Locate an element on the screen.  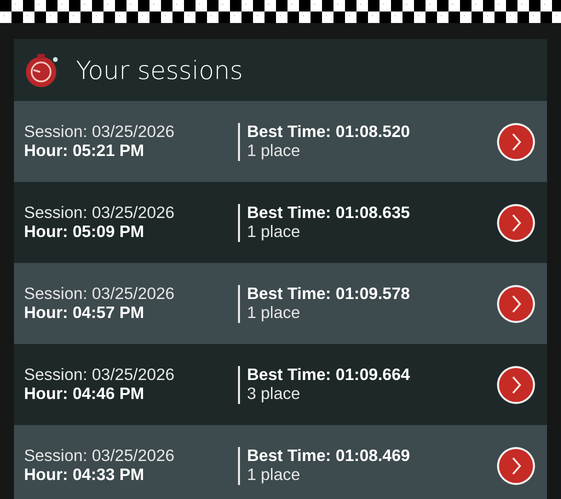
session-hour: Hour: 04:57 PM is located at coordinates (85, 313).